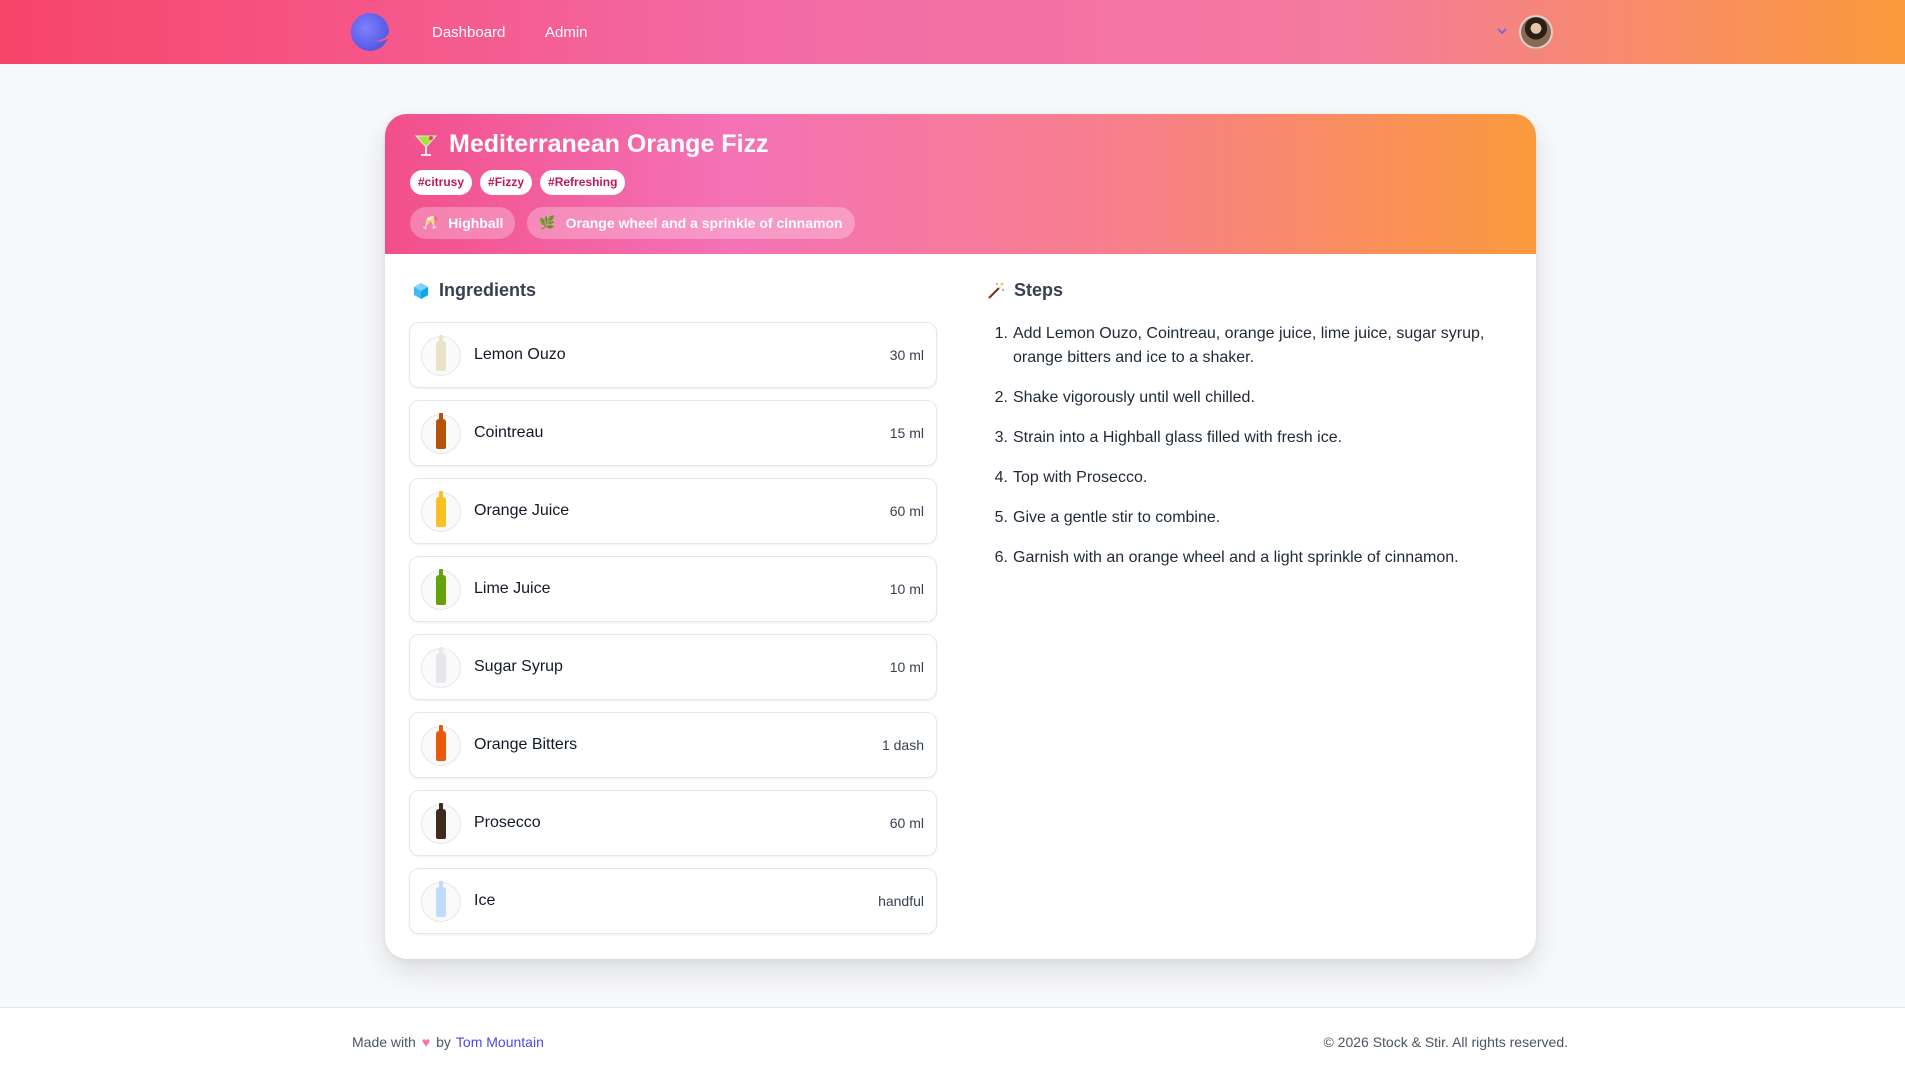 This screenshot has height=1076, width=1905. Describe the element at coordinates (583, 182) in the screenshot. I see `tag-chip: #Refreshing` at that location.